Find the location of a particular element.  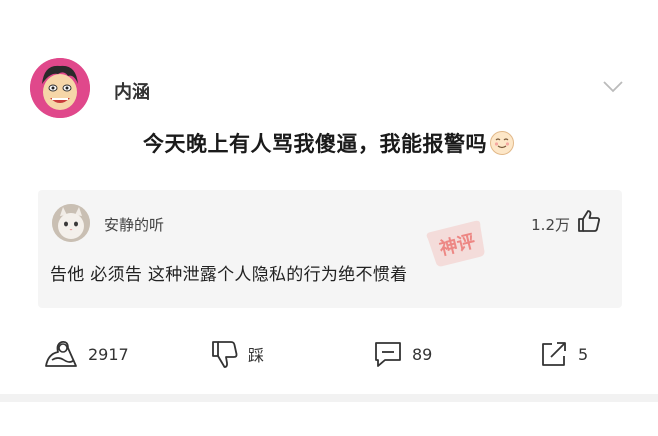

author-name: 内涵 is located at coordinates (132, 91).